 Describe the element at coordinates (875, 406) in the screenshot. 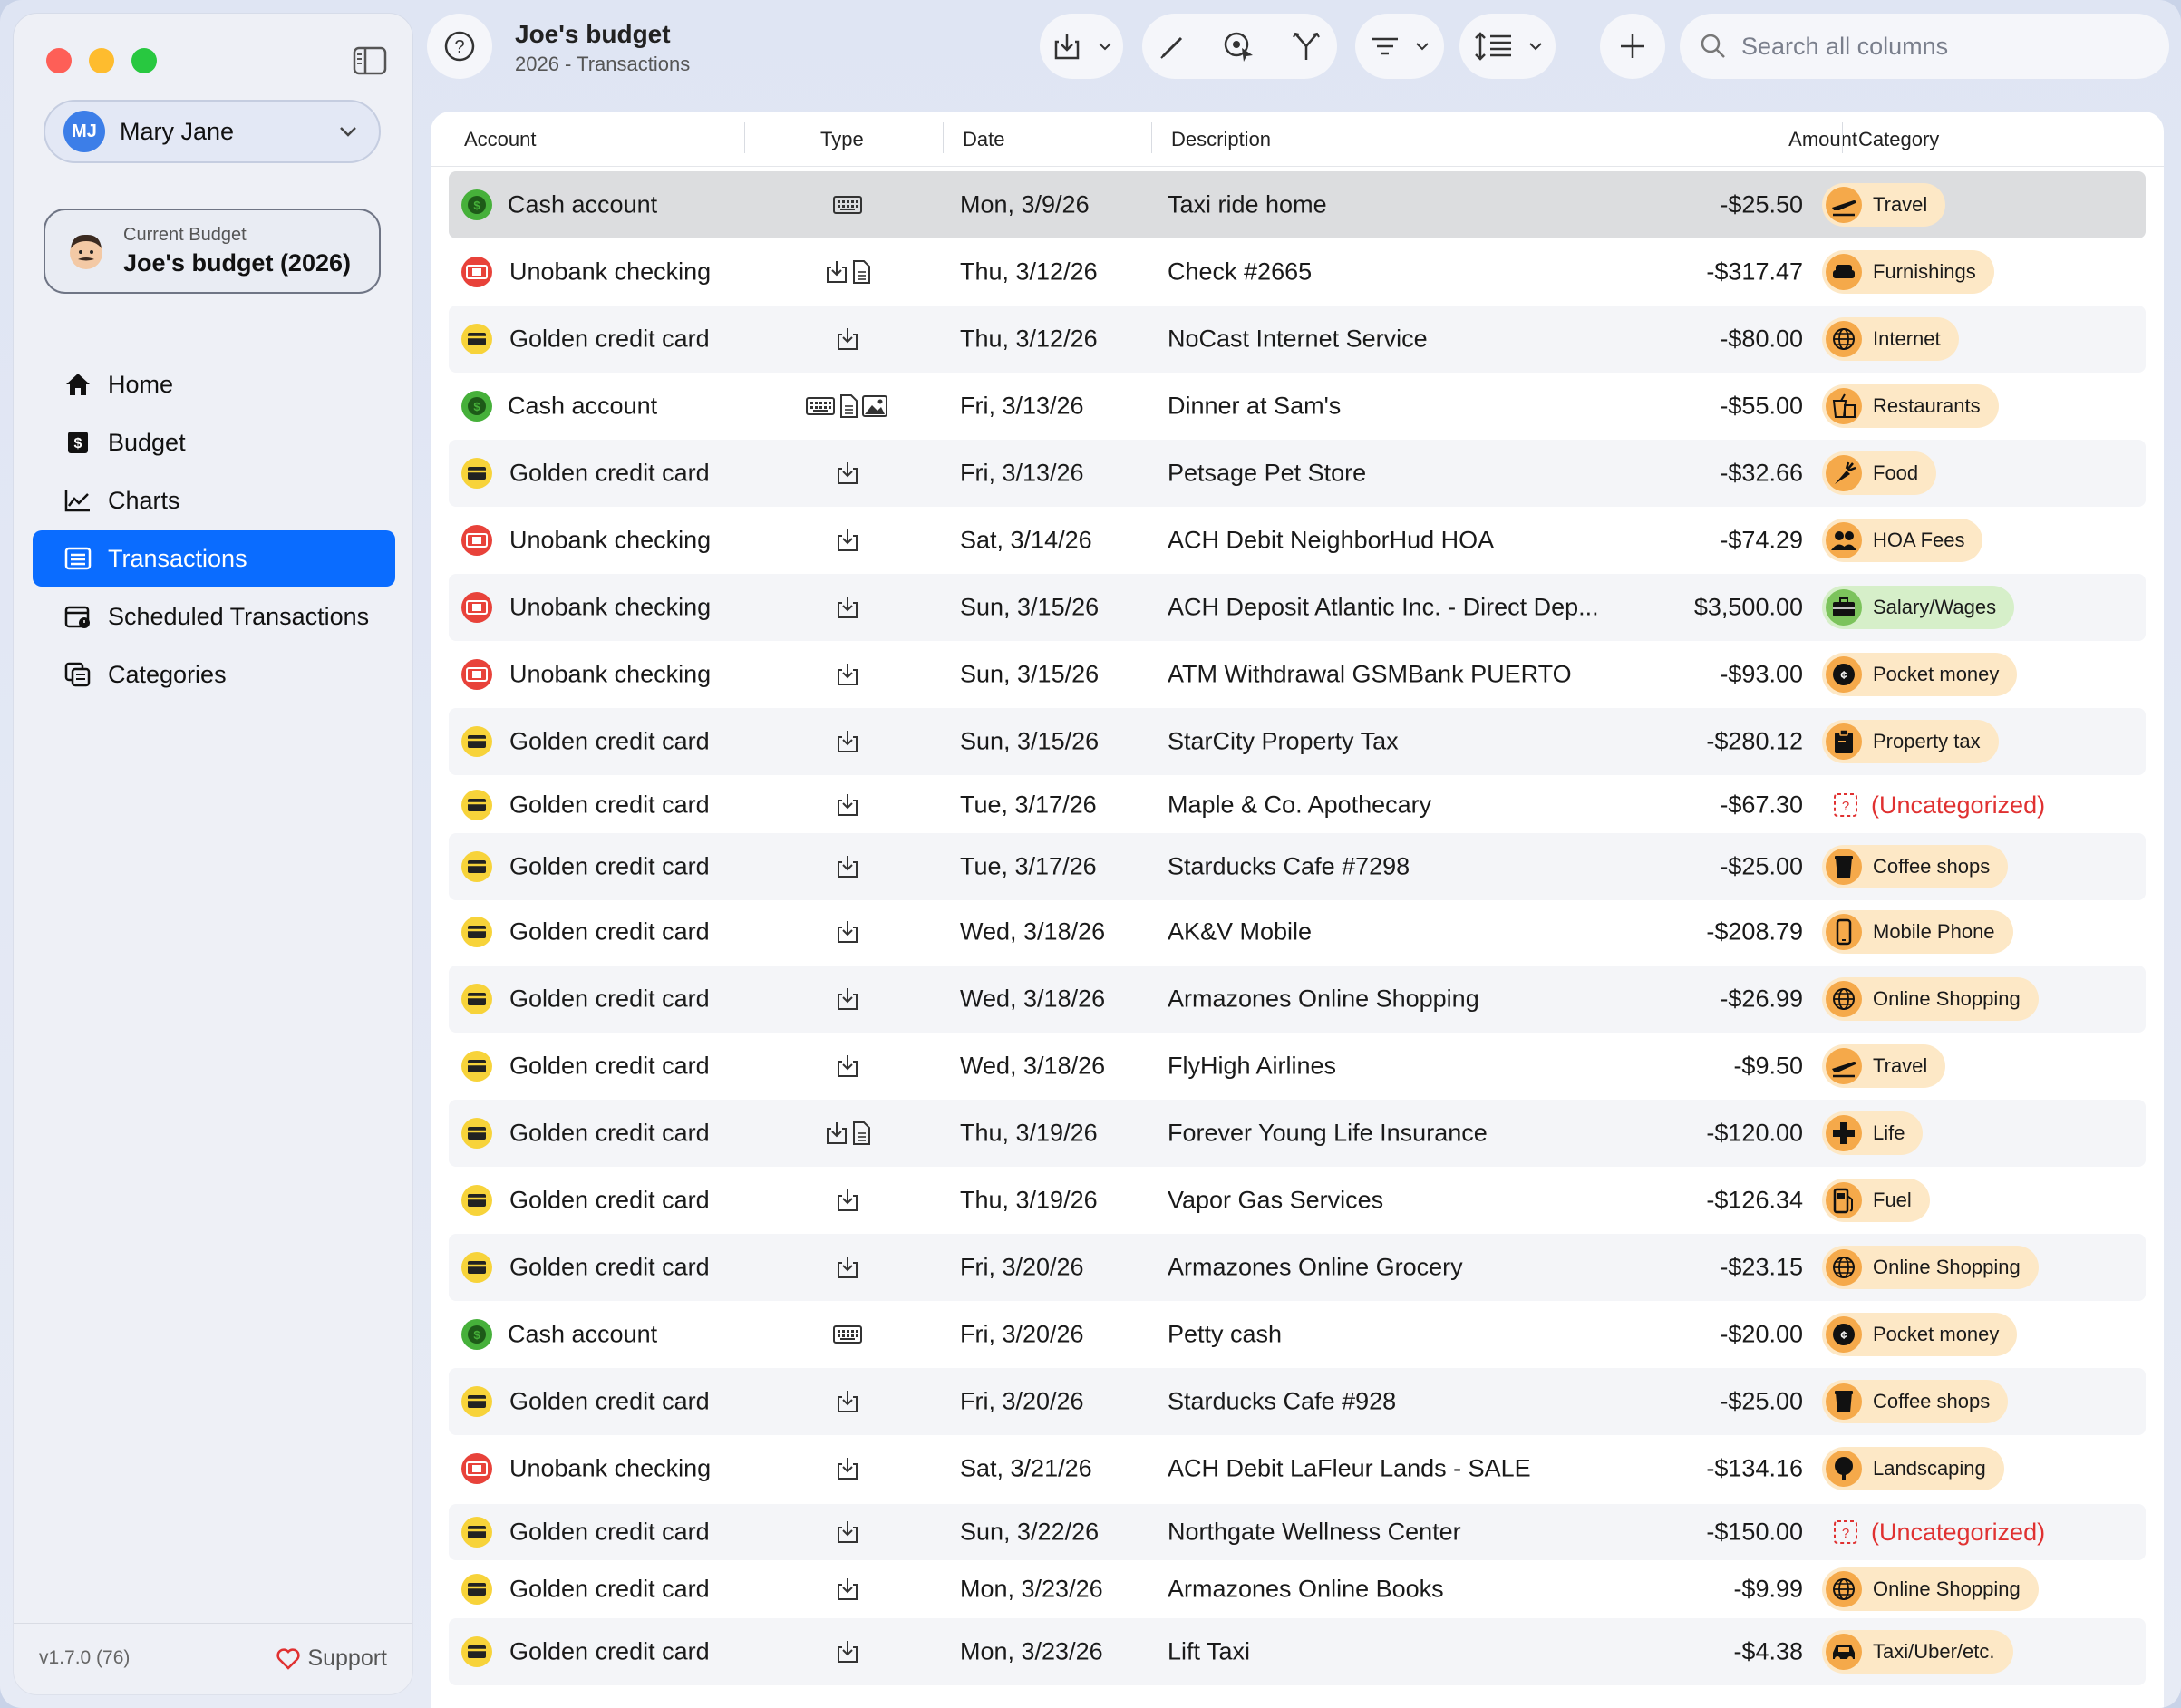

I see `image-attachment-icon` at that location.